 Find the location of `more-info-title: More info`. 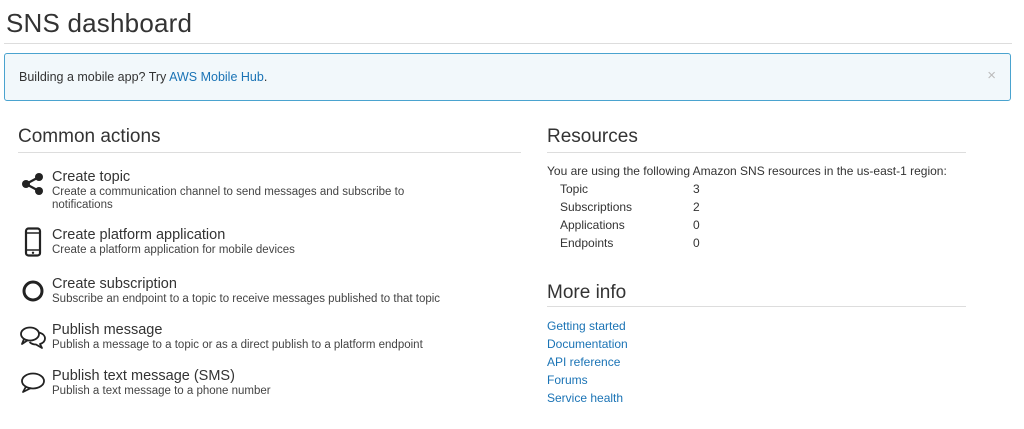

more-info-title: More info is located at coordinates (587, 292).